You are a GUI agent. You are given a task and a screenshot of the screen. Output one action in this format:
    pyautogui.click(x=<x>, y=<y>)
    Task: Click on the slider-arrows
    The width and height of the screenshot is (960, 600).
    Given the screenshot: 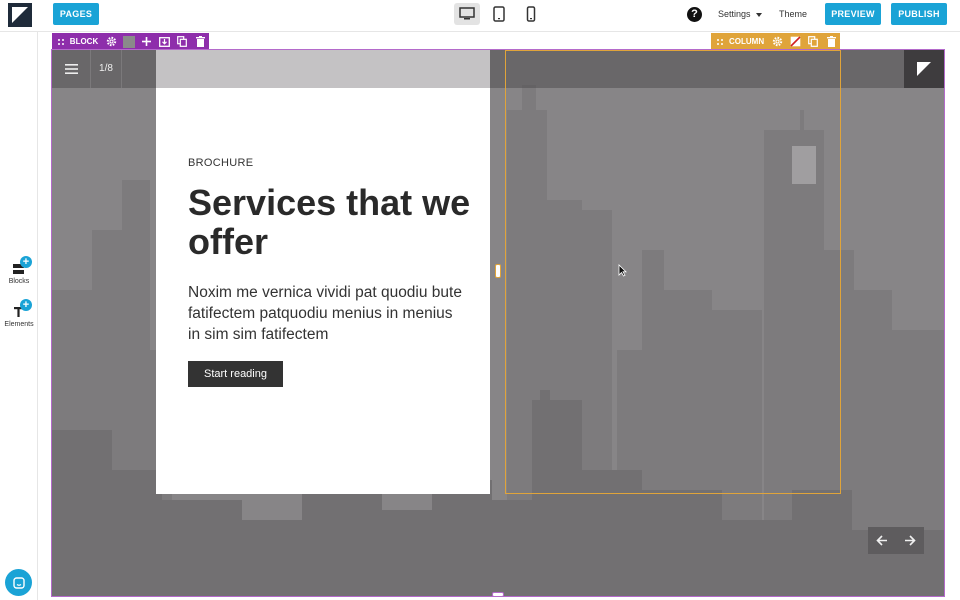 What is the action you would take?
    pyautogui.click(x=896, y=540)
    